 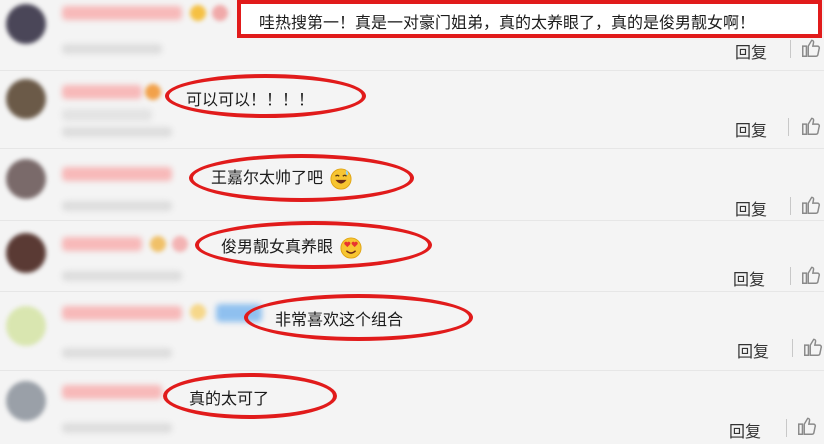 I want to click on comment-text: 俊男靓女真养眼, so click(x=291, y=246).